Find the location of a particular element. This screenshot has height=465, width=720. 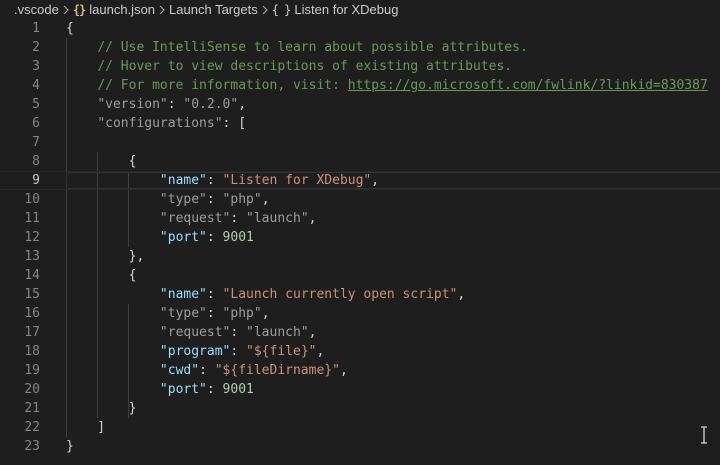

code-text: "program": "${file}", is located at coordinates (195, 351).